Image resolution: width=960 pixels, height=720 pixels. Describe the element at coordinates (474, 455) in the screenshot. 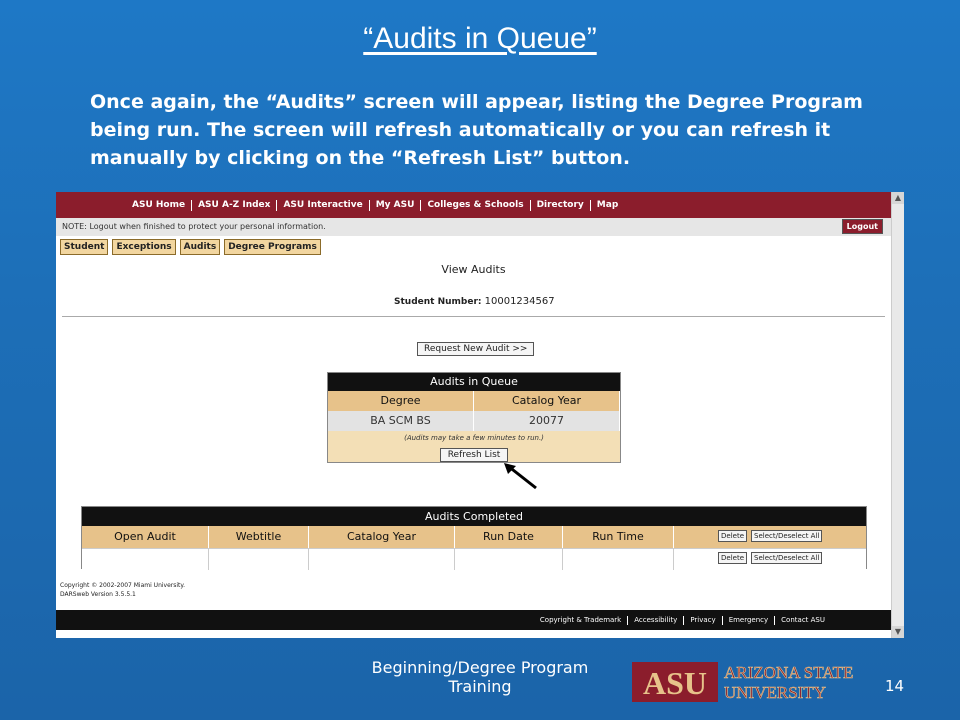

I see `refresh-list-button: Refresh List` at that location.